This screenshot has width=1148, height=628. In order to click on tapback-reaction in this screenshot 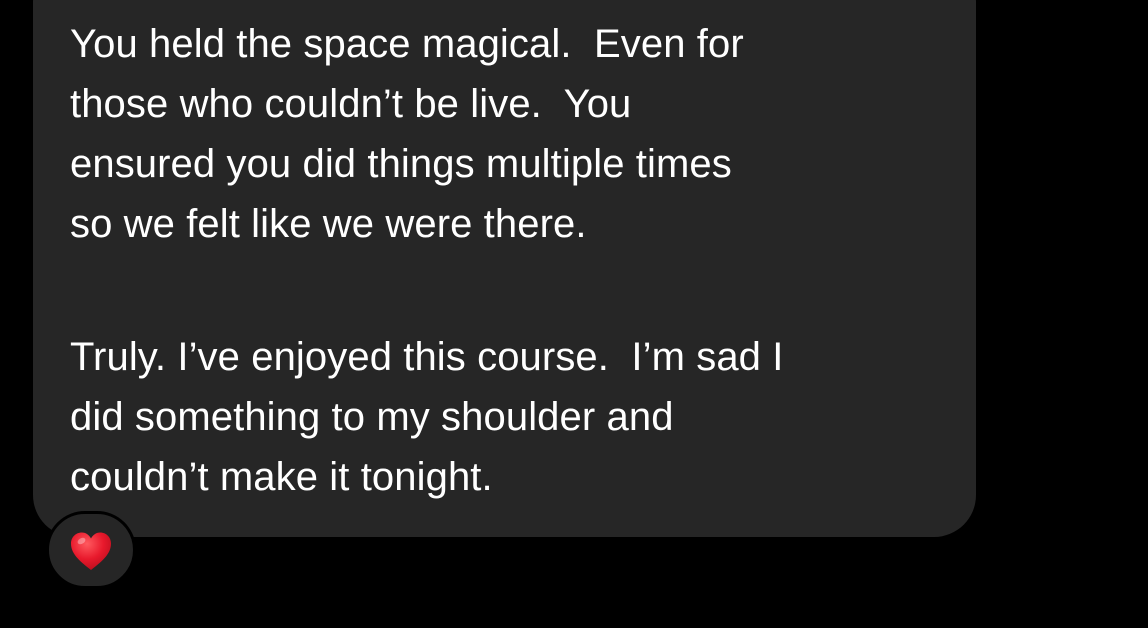, I will do `click(91, 550)`.